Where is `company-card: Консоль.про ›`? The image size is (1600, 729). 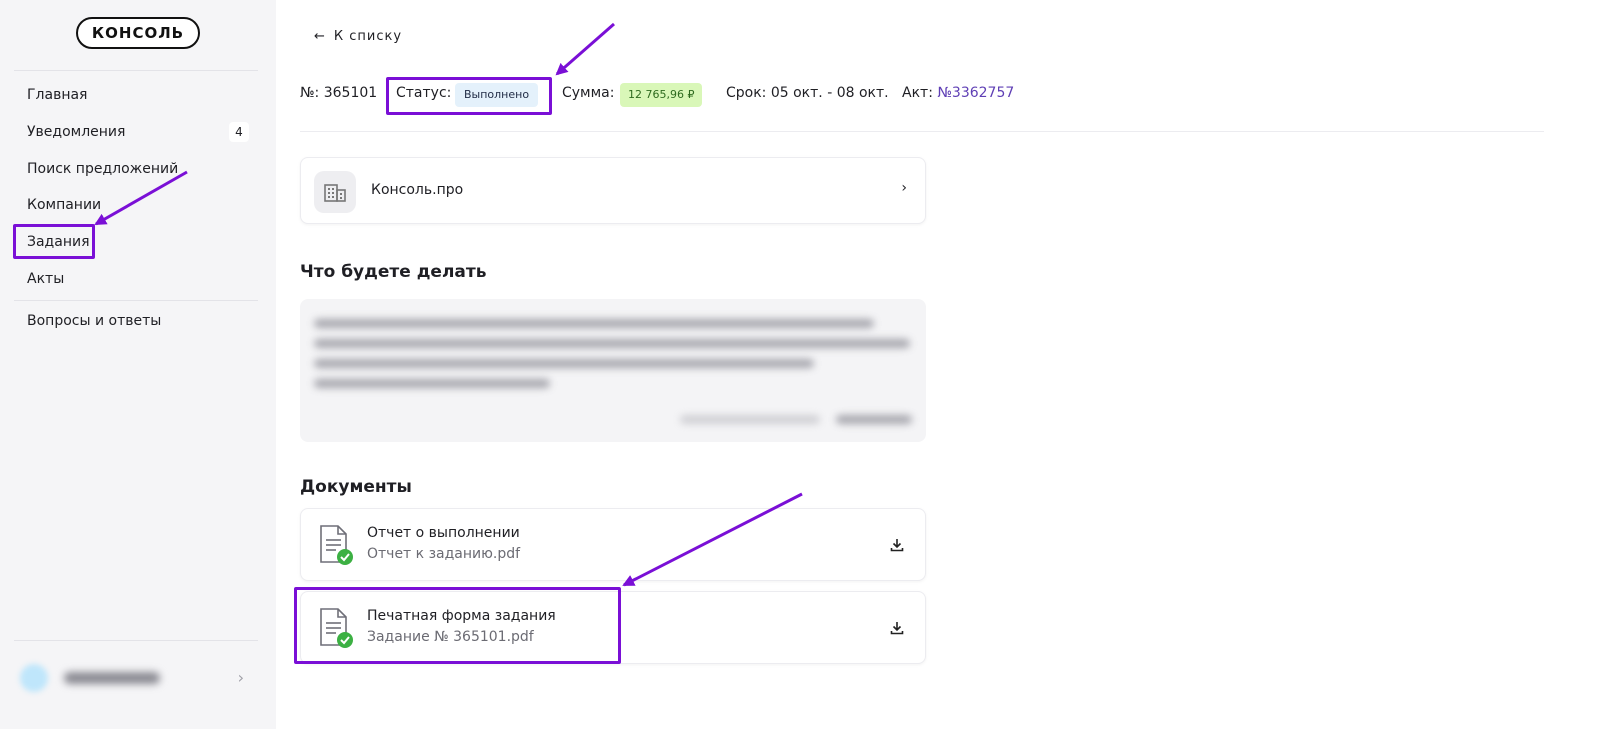
company-card: Консоль.про › is located at coordinates (613, 190).